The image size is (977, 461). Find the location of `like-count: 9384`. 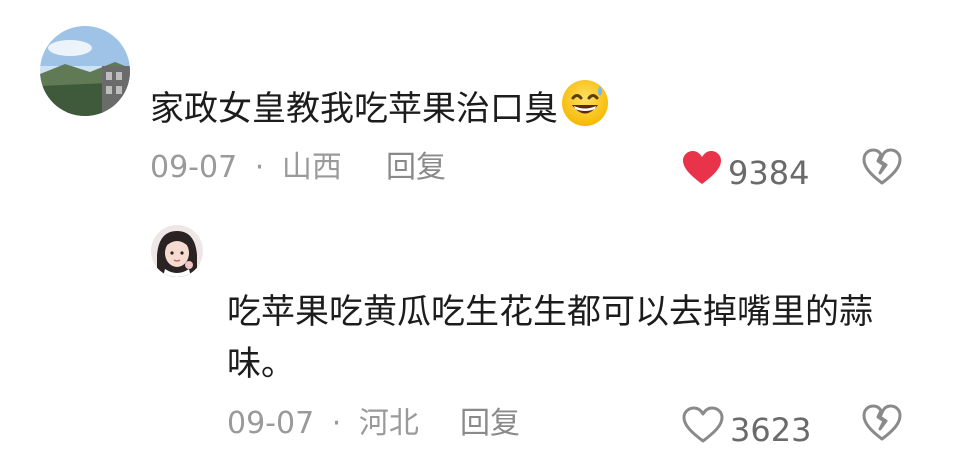

like-count: 9384 is located at coordinates (769, 172).